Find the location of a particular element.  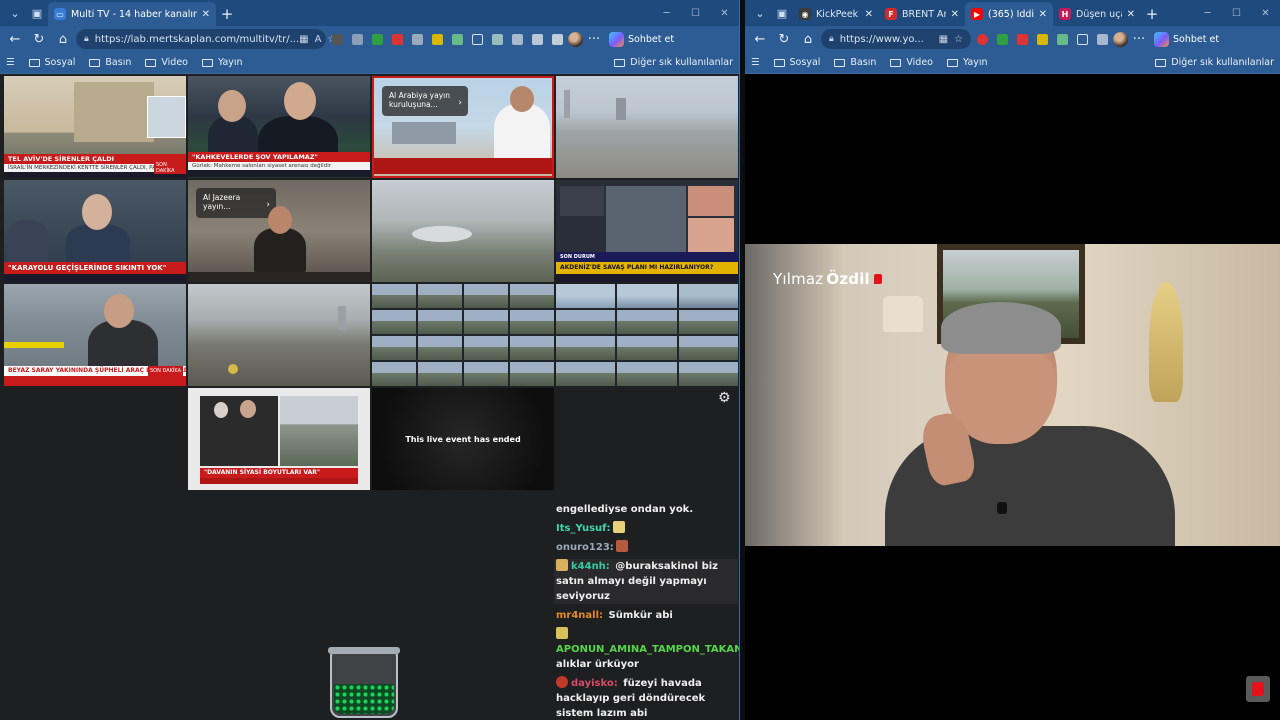

chat-username: k44nh: is located at coordinates (590, 566).